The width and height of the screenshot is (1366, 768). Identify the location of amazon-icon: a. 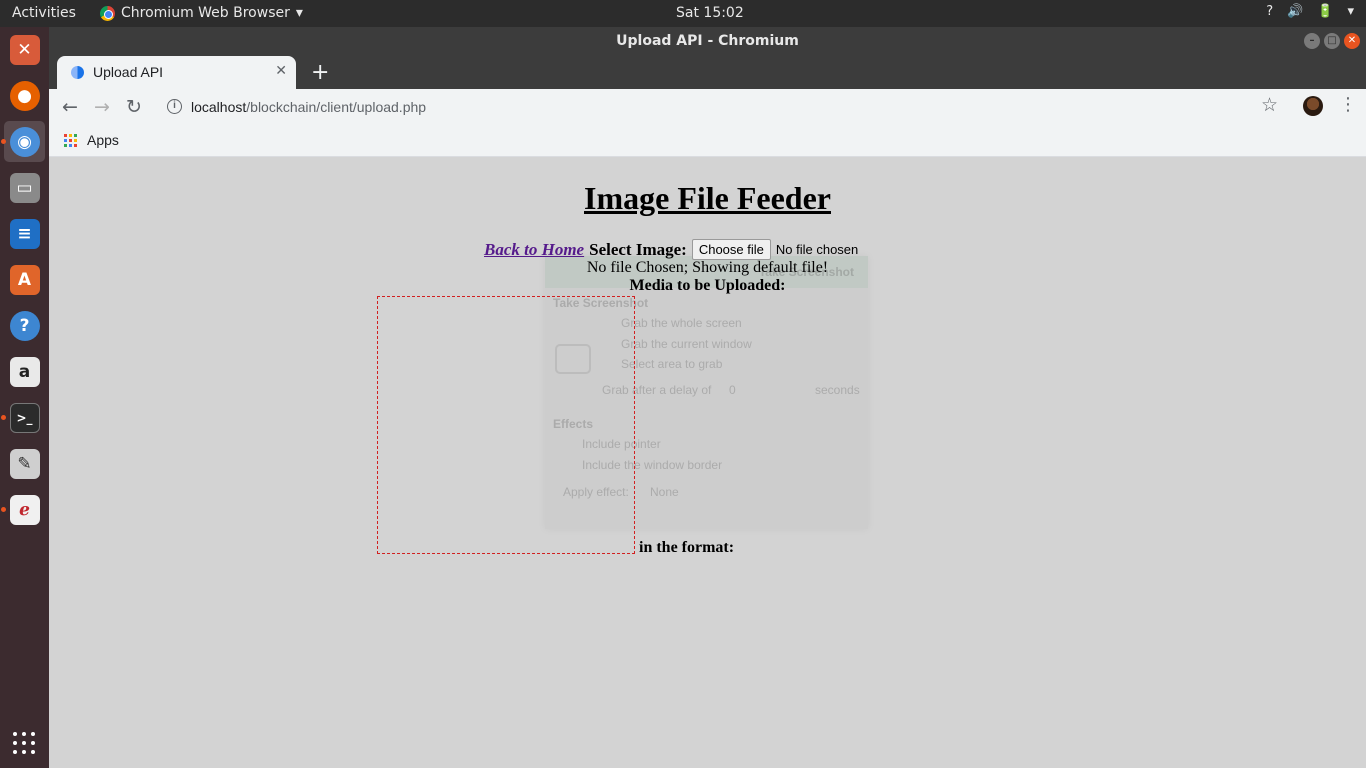
(24, 371).